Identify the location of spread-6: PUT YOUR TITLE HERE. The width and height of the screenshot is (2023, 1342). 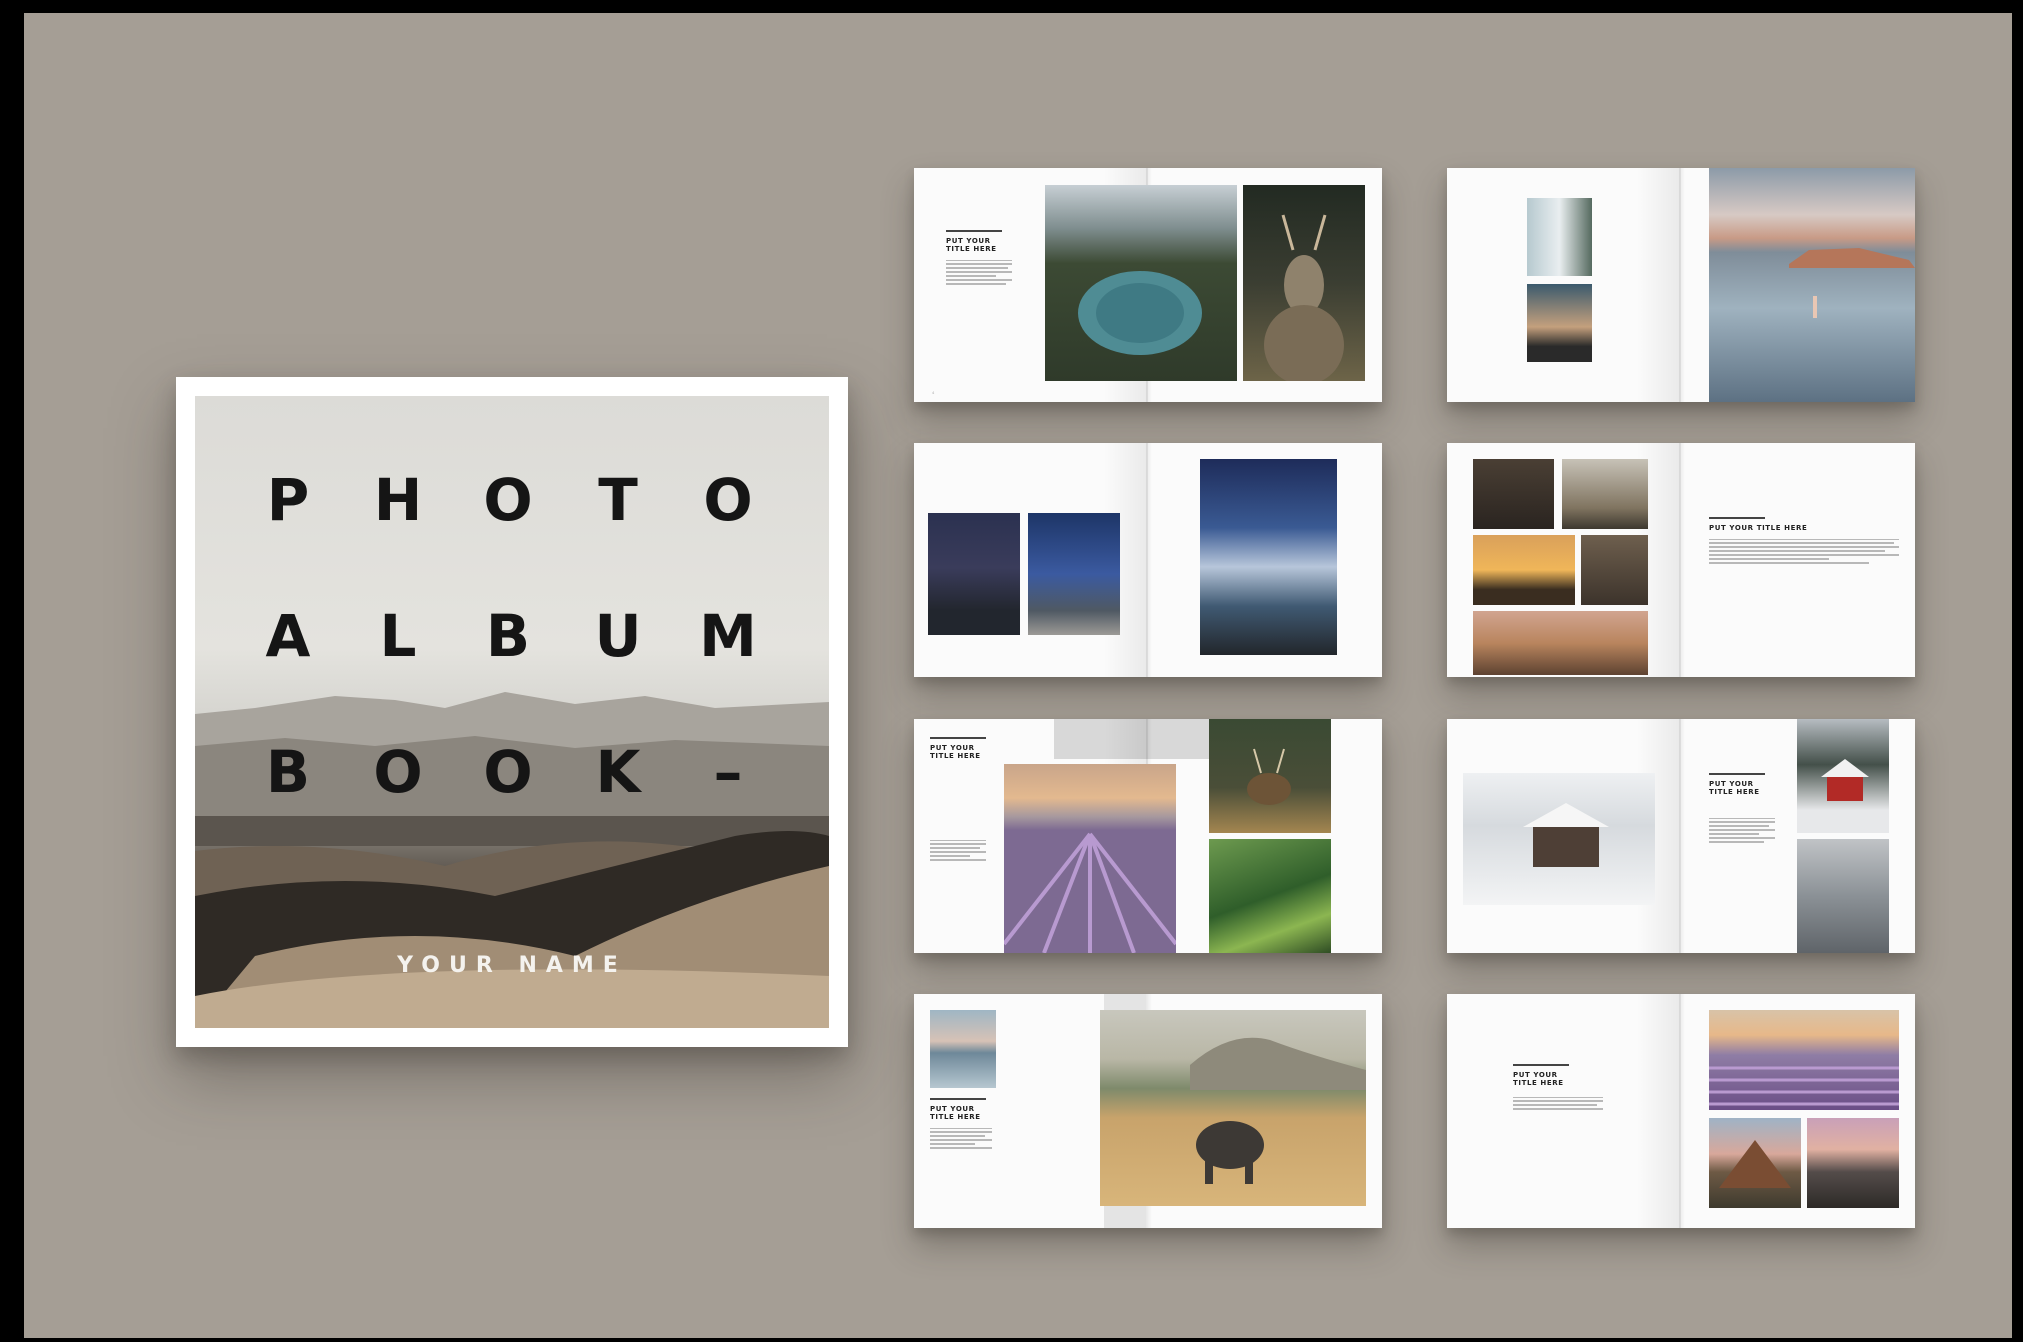
(1681, 836).